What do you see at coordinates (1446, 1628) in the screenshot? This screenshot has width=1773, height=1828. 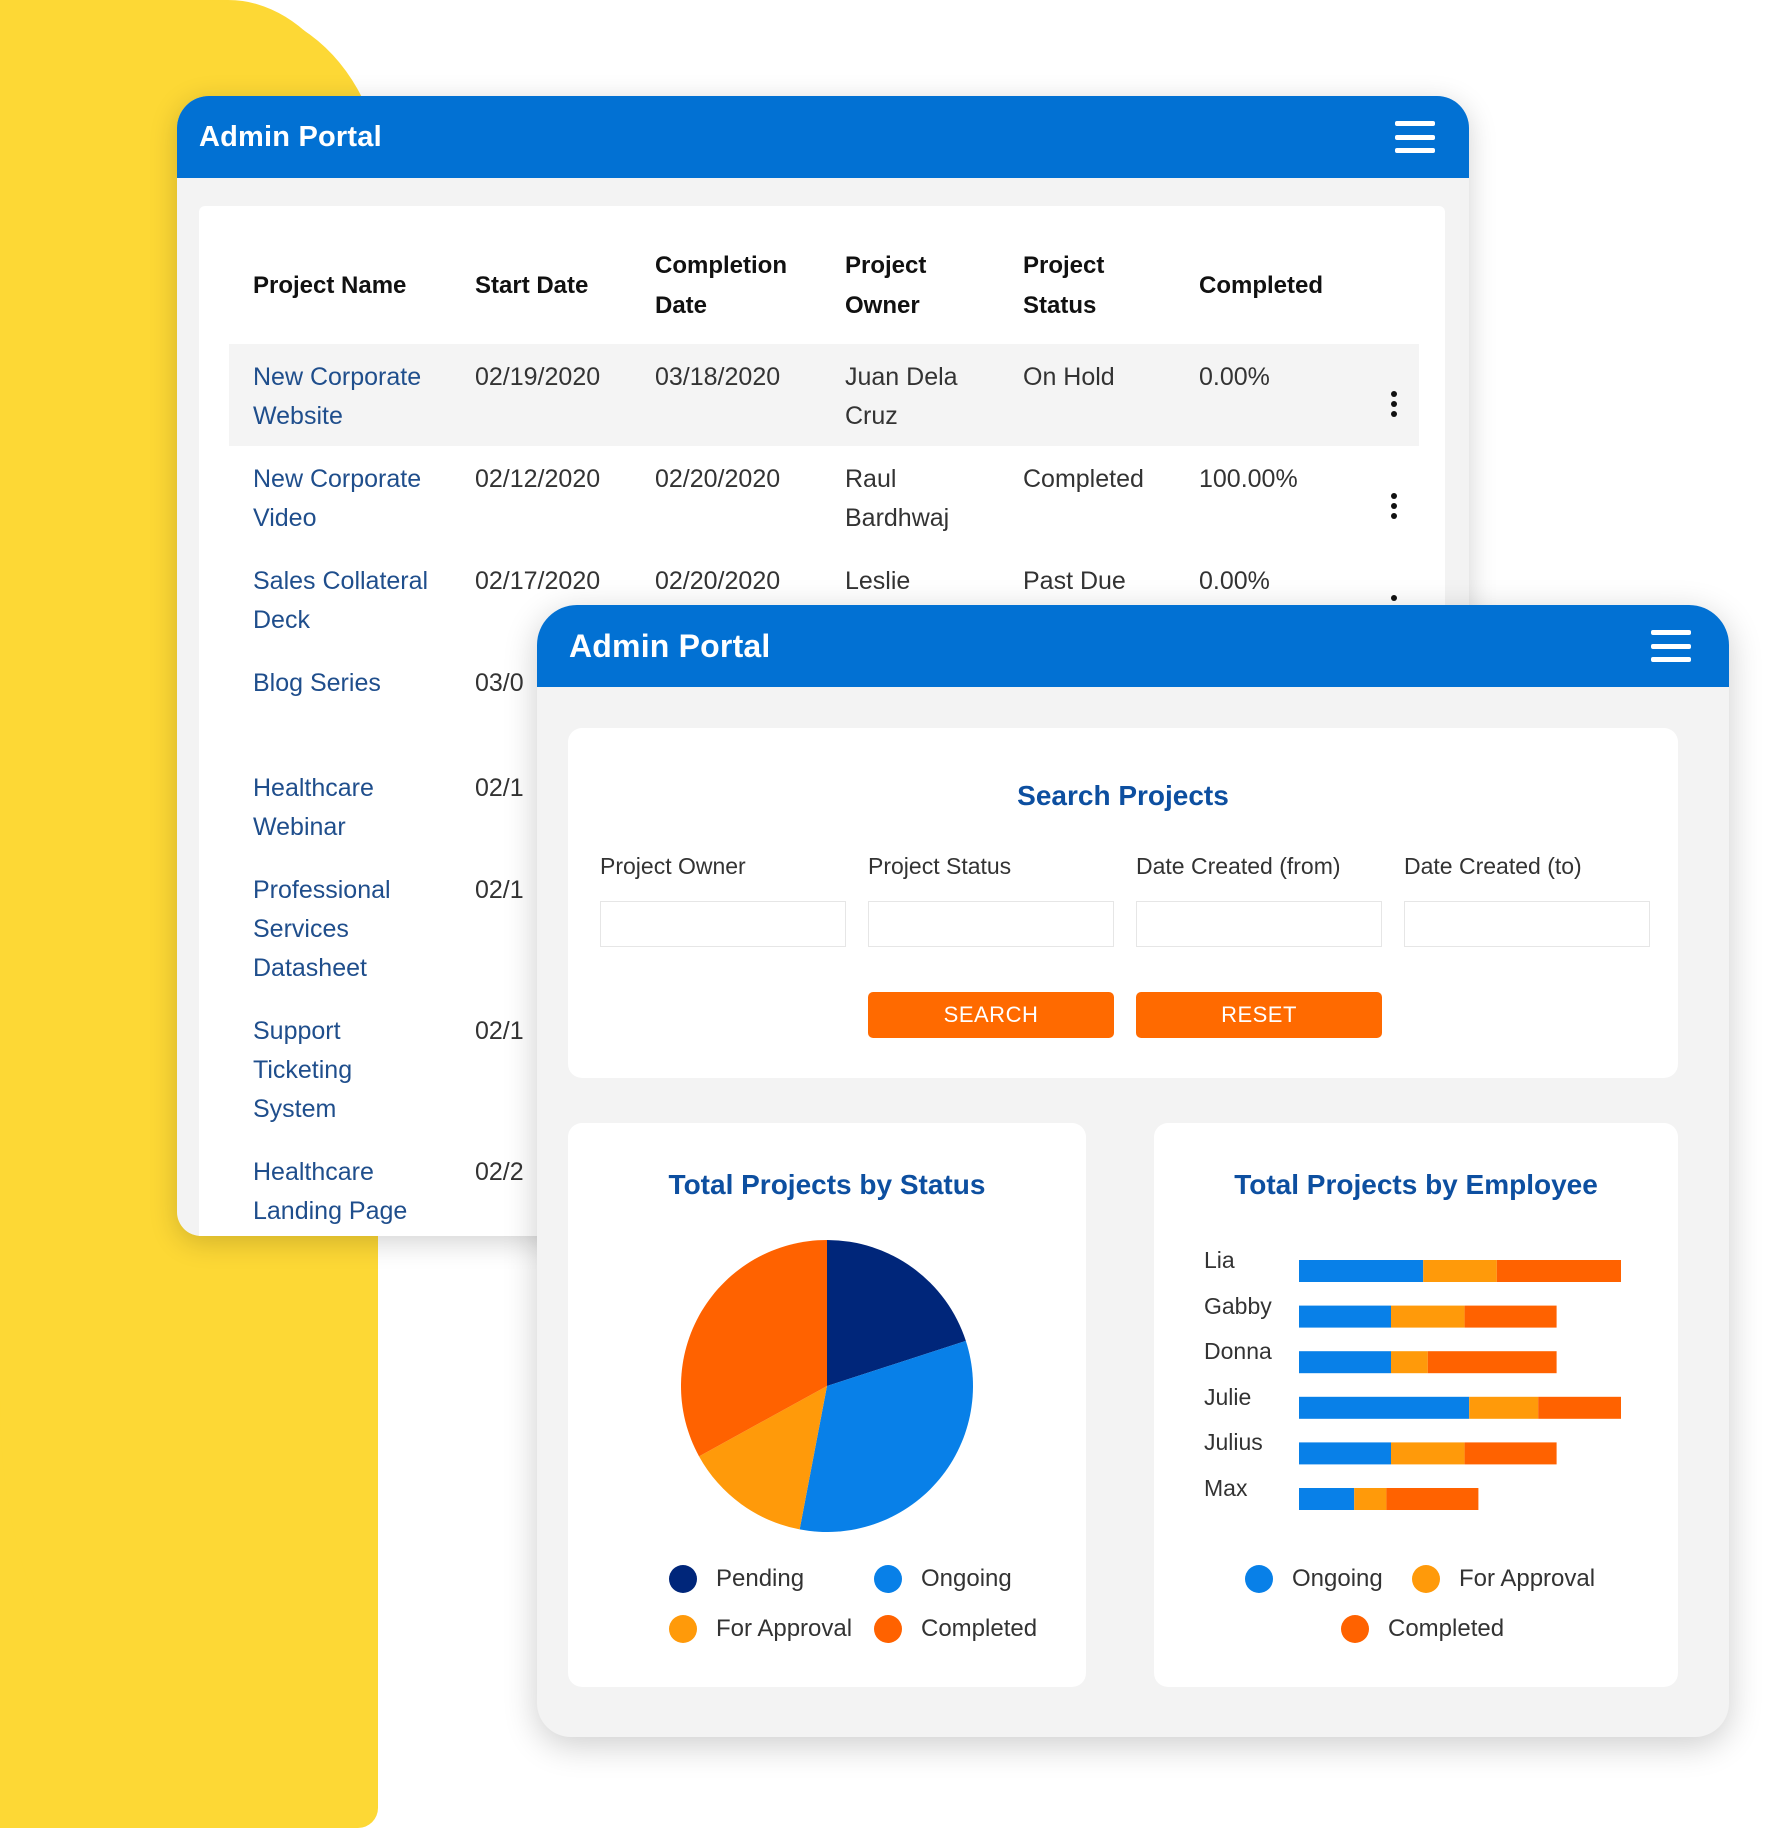 I see `legend-label: Completed` at bounding box center [1446, 1628].